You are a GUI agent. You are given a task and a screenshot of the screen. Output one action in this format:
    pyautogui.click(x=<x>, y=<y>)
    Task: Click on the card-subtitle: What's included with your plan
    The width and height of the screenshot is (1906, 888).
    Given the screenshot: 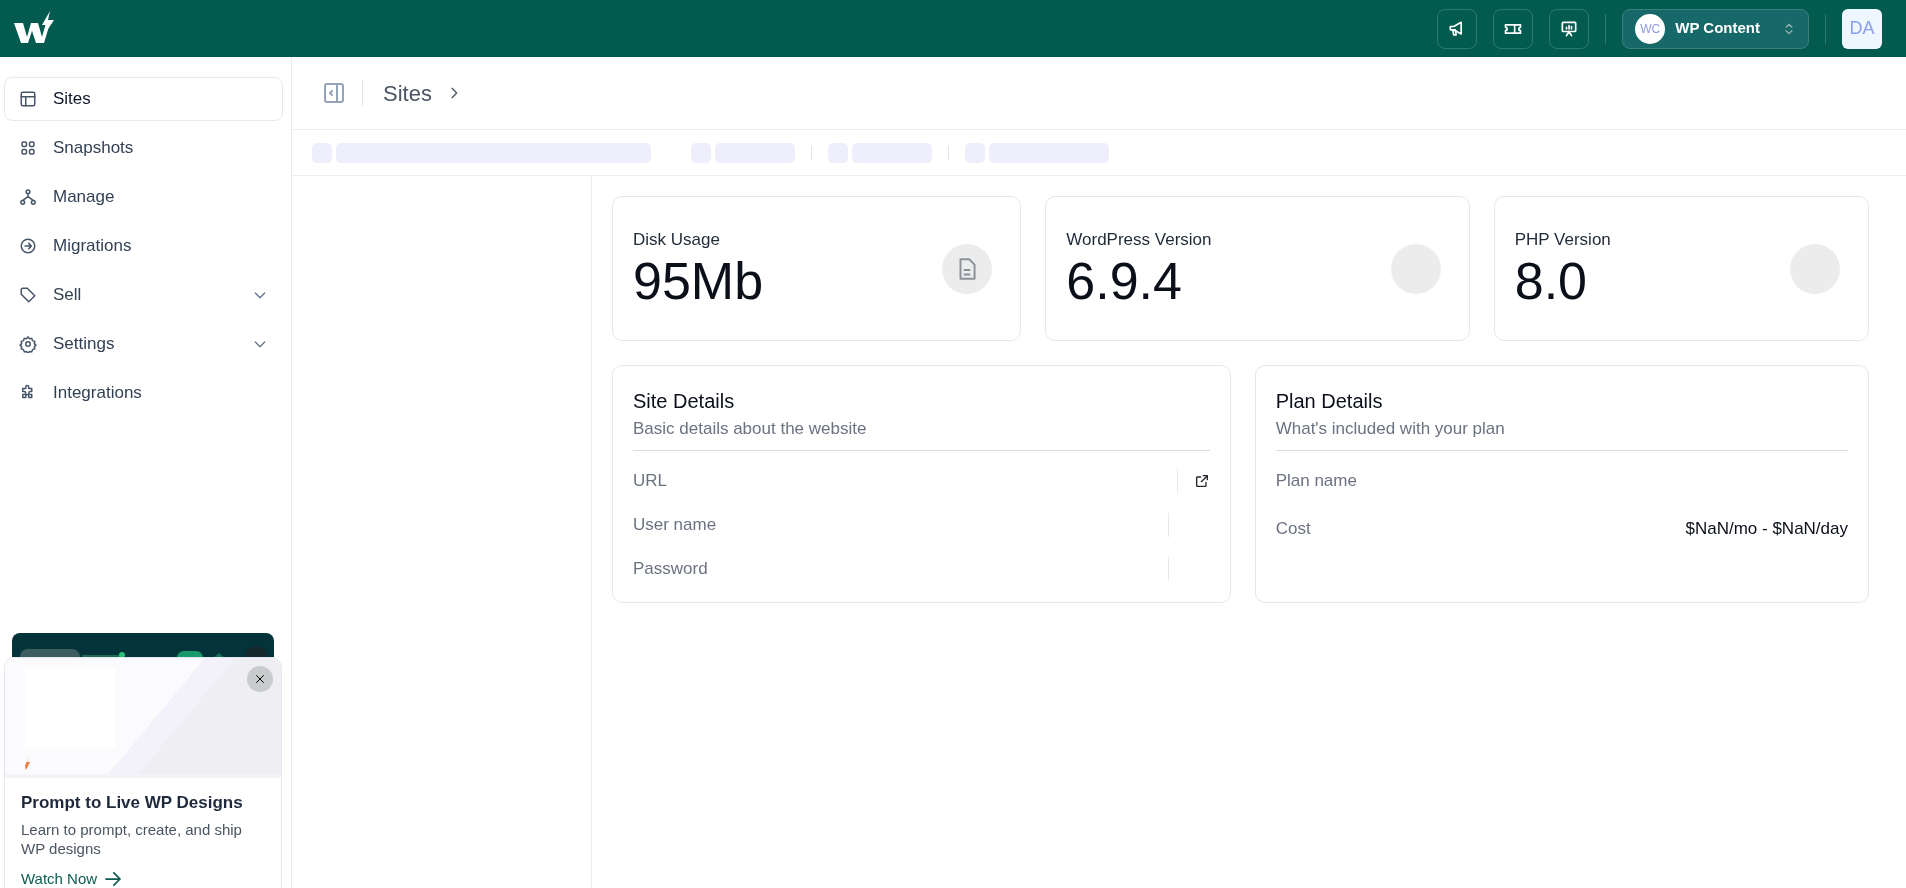 What is the action you would take?
    pyautogui.click(x=1390, y=429)
    